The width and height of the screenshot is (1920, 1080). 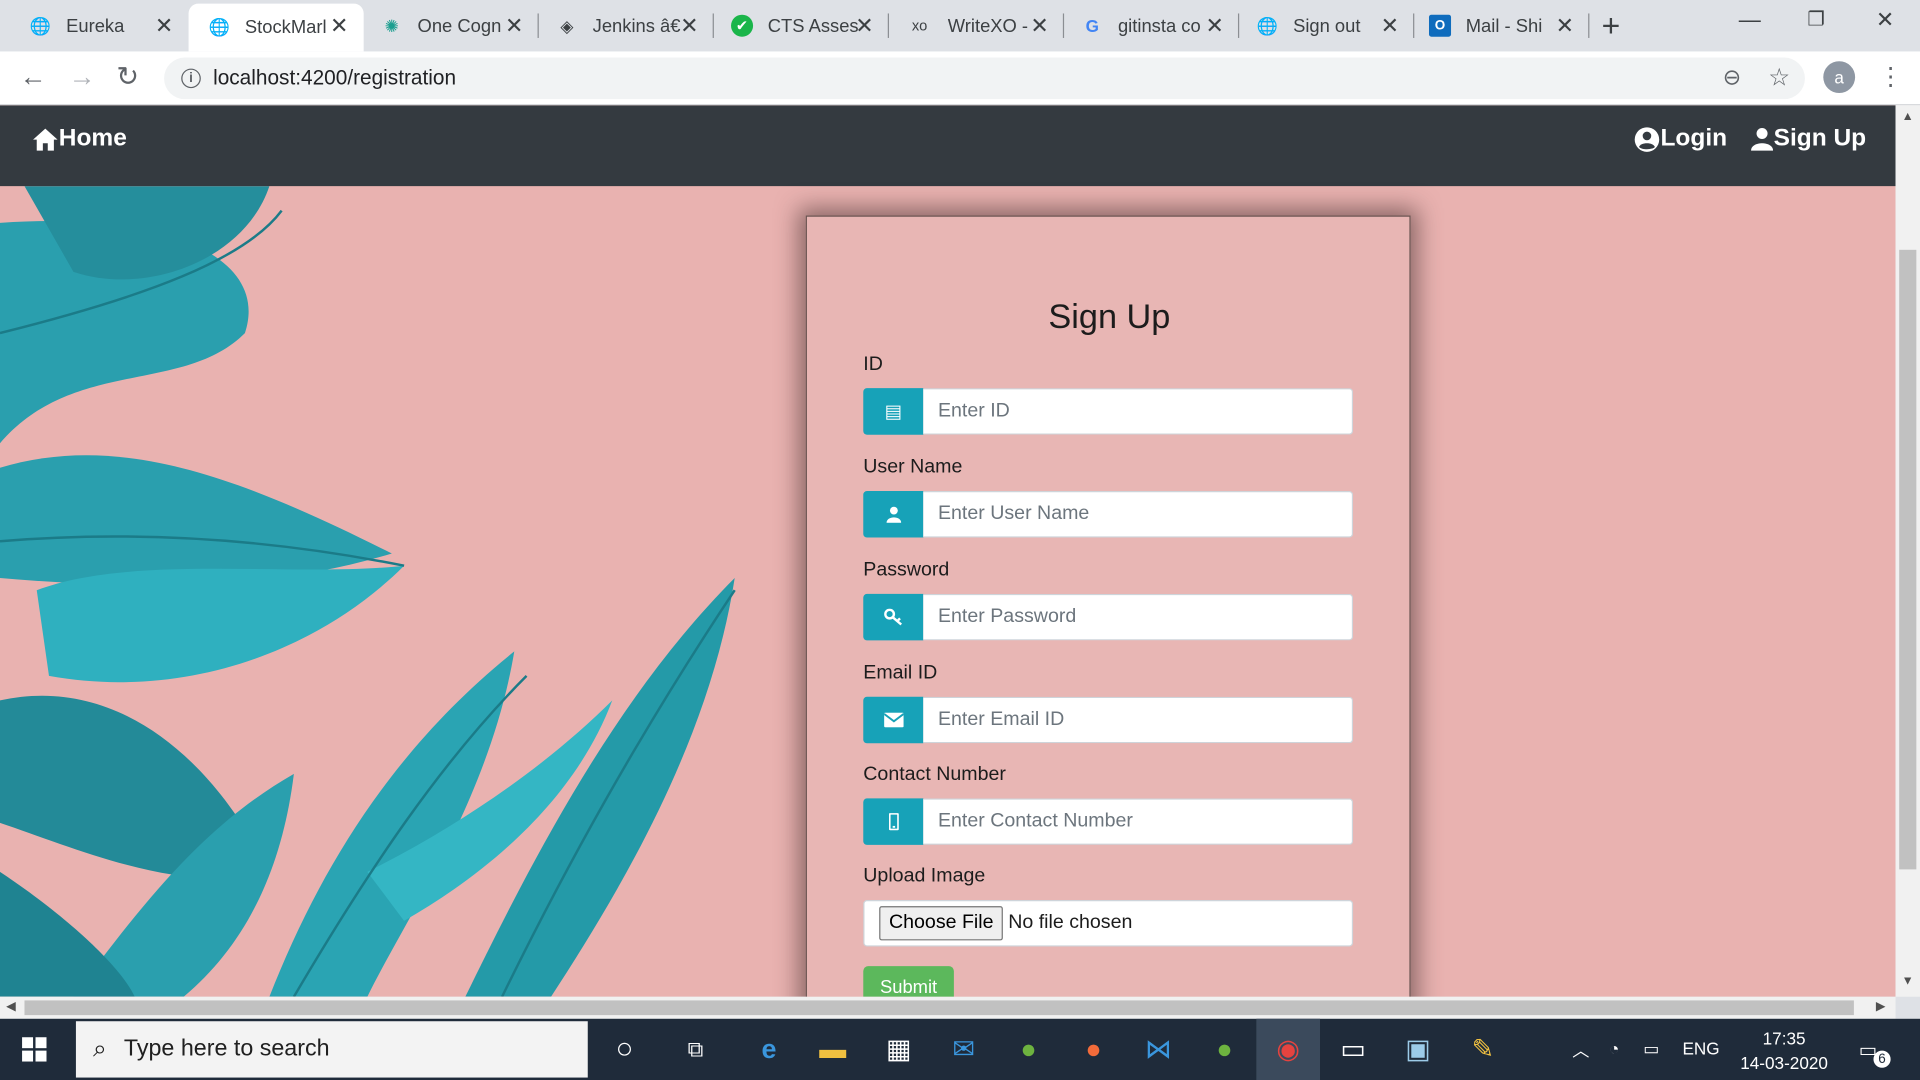 What do you see at coordinates (1138, 411) in the screenshot?
I see `id-input` at bounding box center [1138, 411].